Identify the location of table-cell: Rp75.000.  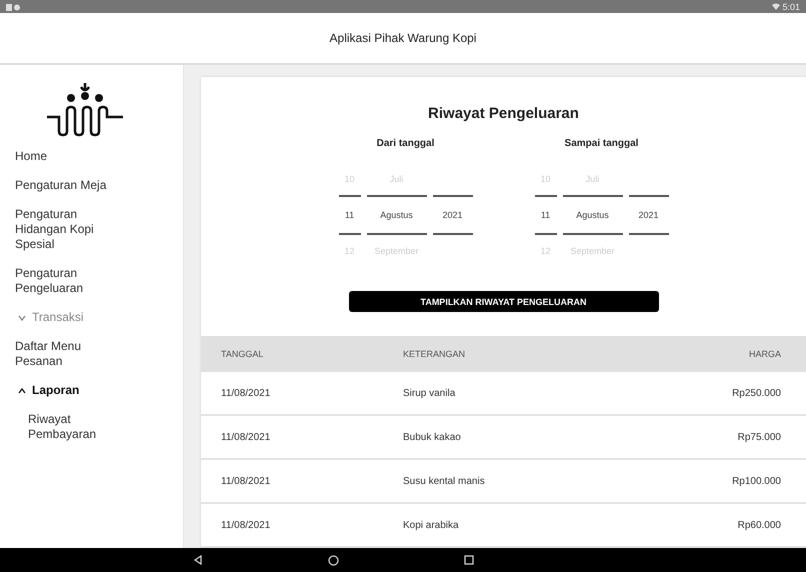
(710, 437).